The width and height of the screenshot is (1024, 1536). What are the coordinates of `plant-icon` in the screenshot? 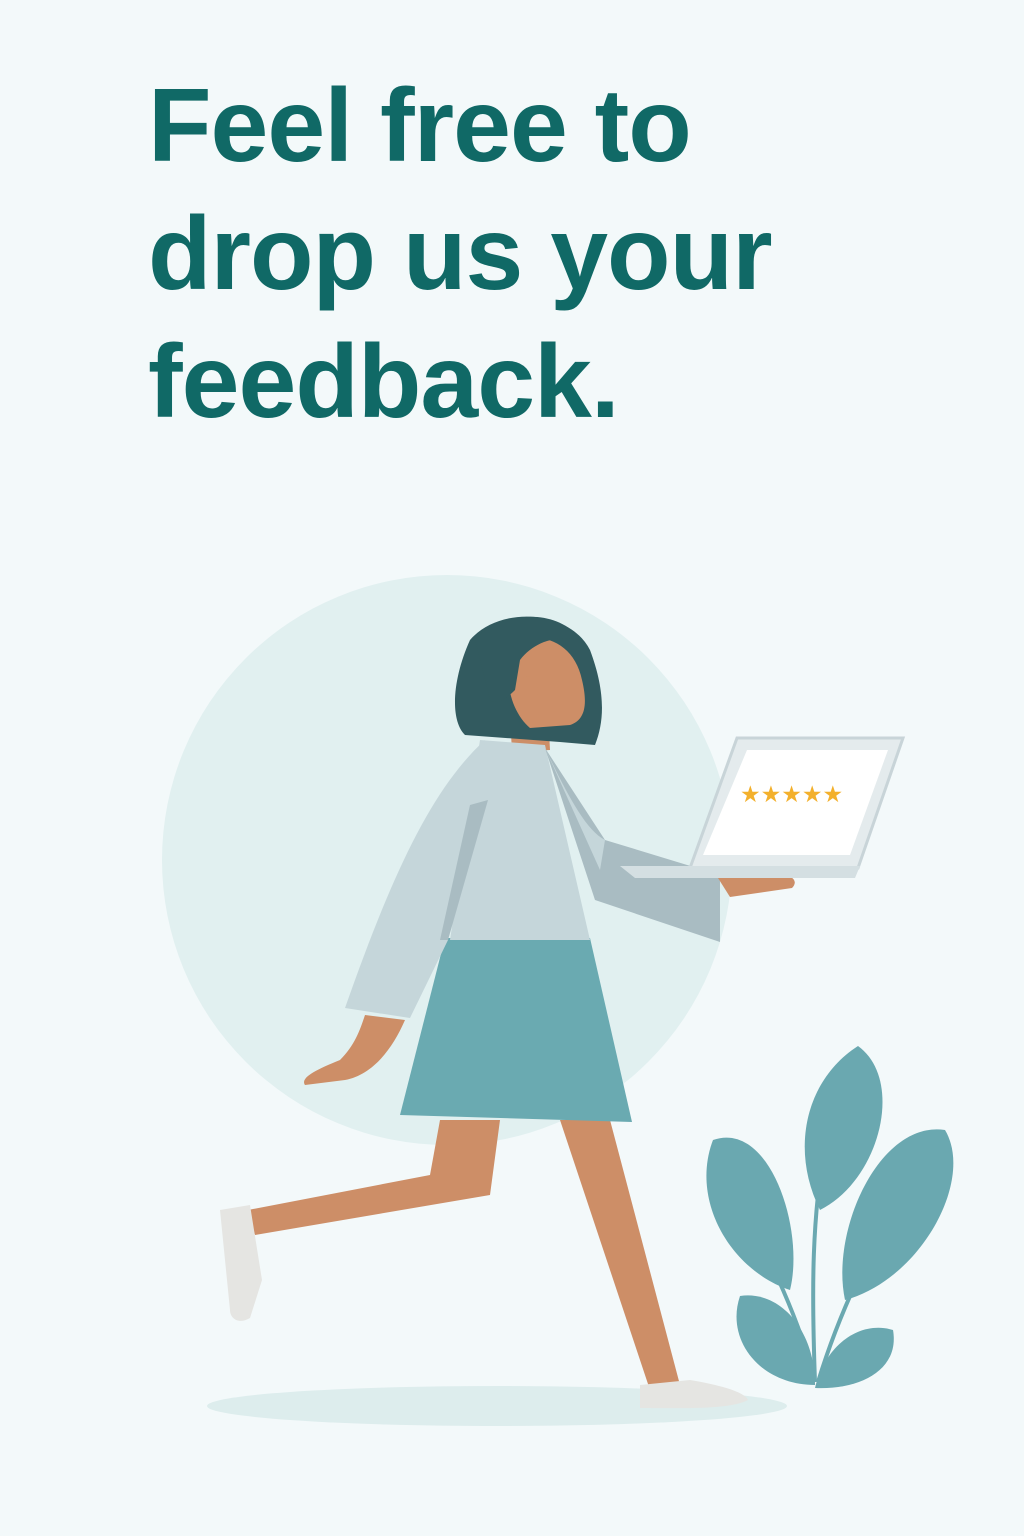 It's located at (830, 1217).